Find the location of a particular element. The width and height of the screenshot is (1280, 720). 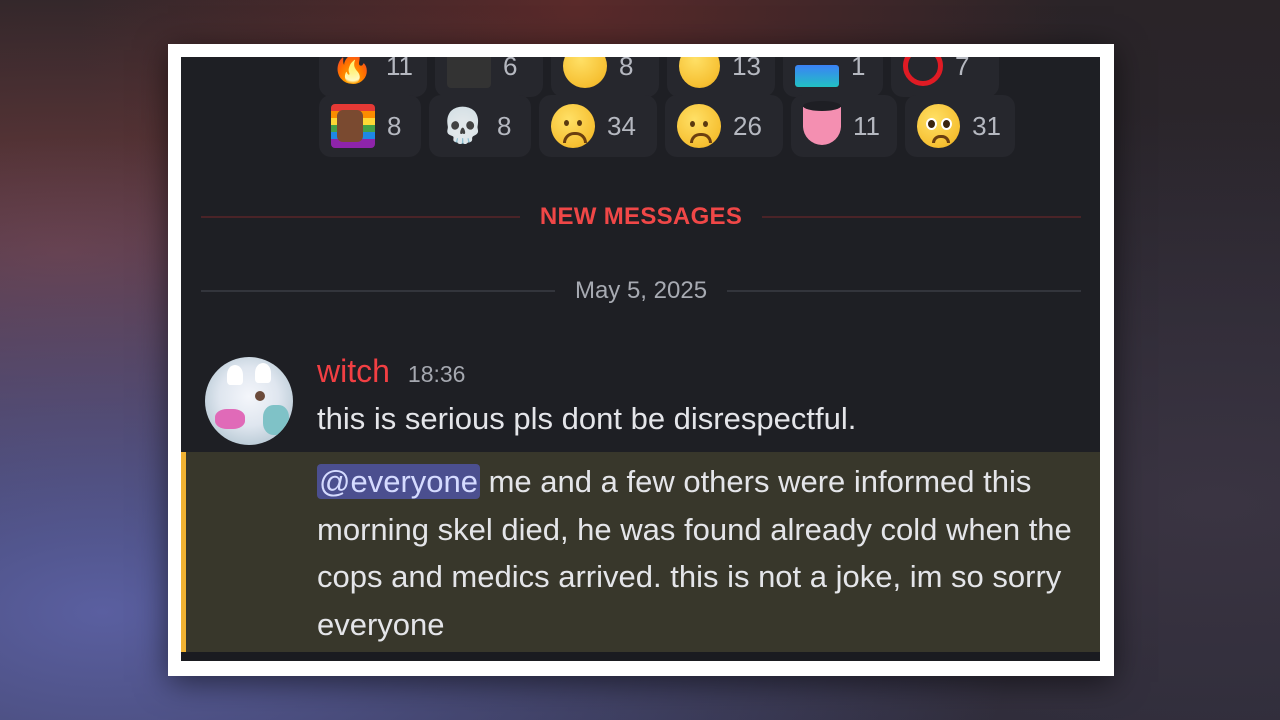

flag-emoji-icon is located at coordinates (817, 76).